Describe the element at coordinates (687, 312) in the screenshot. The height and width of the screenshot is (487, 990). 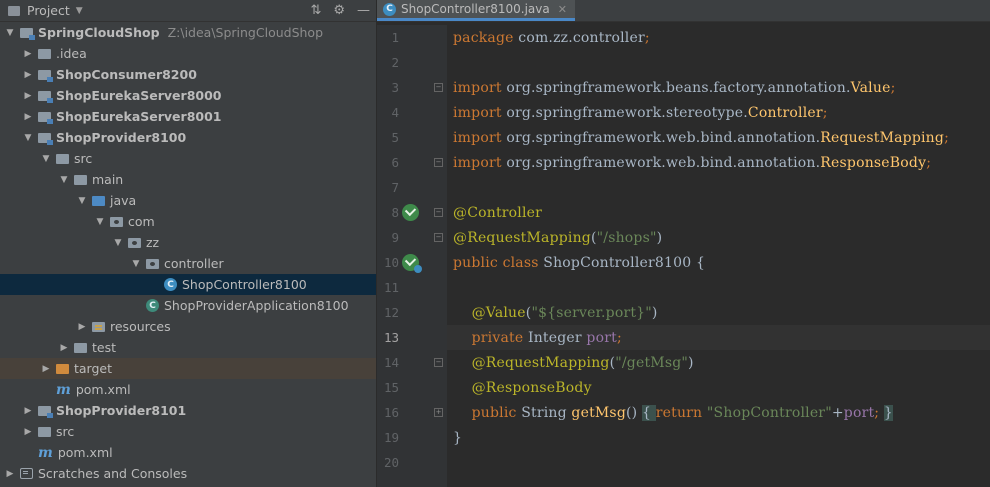
I see `code-line: 12 @Value("${server.port}")` at that location.